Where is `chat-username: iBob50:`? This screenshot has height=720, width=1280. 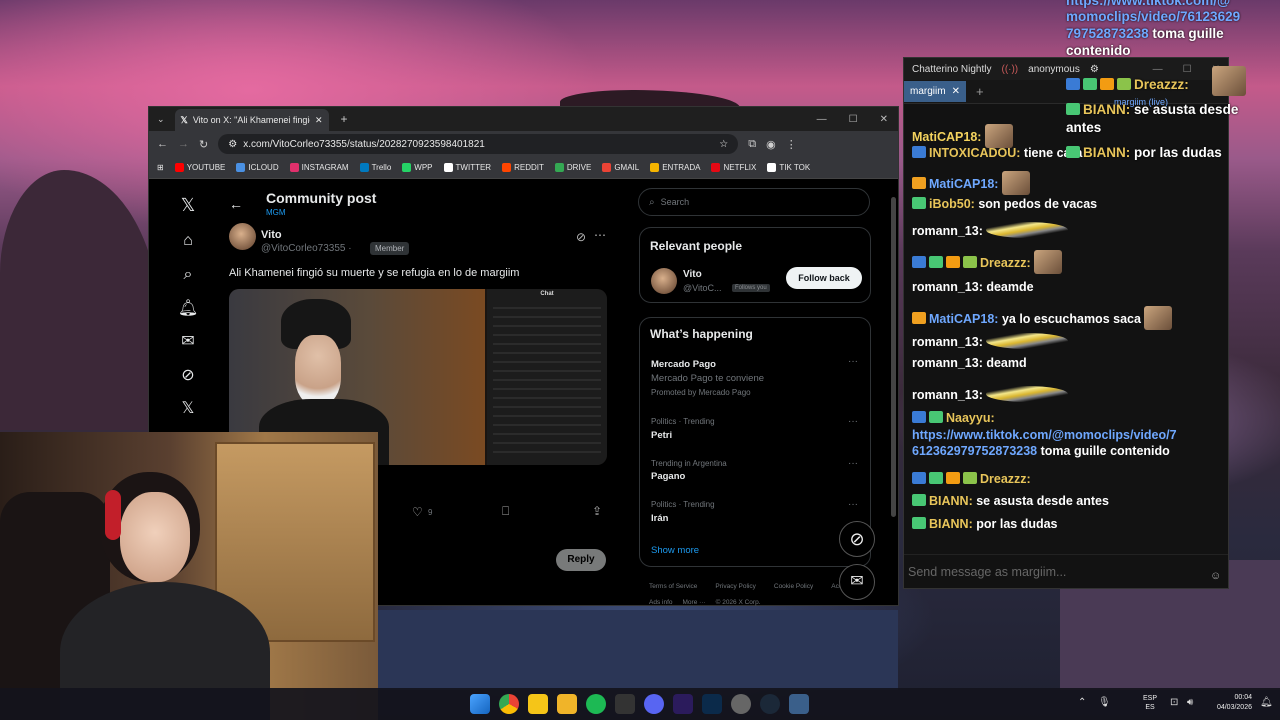 chat-username: iBob50: is located at coordinates (952, 204).